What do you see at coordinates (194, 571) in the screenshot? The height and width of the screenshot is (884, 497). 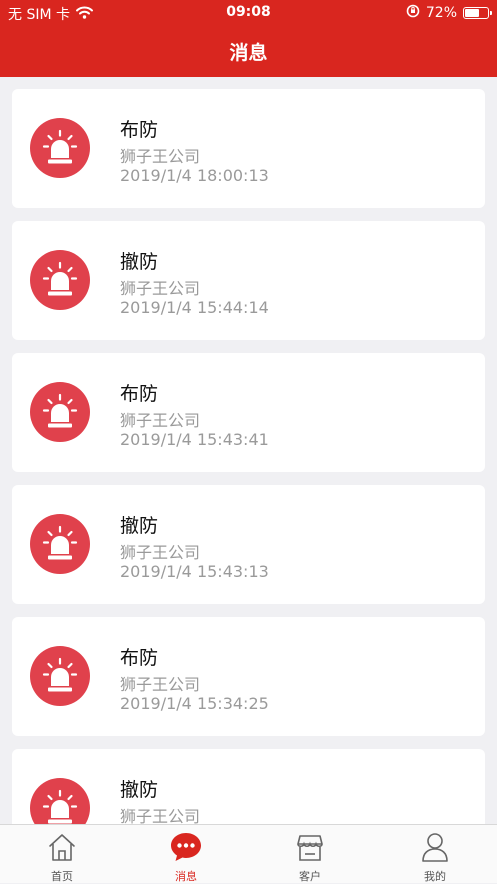 I see `message-time: 2019/1/4 15:43:13` at bounding box center [194, 571].